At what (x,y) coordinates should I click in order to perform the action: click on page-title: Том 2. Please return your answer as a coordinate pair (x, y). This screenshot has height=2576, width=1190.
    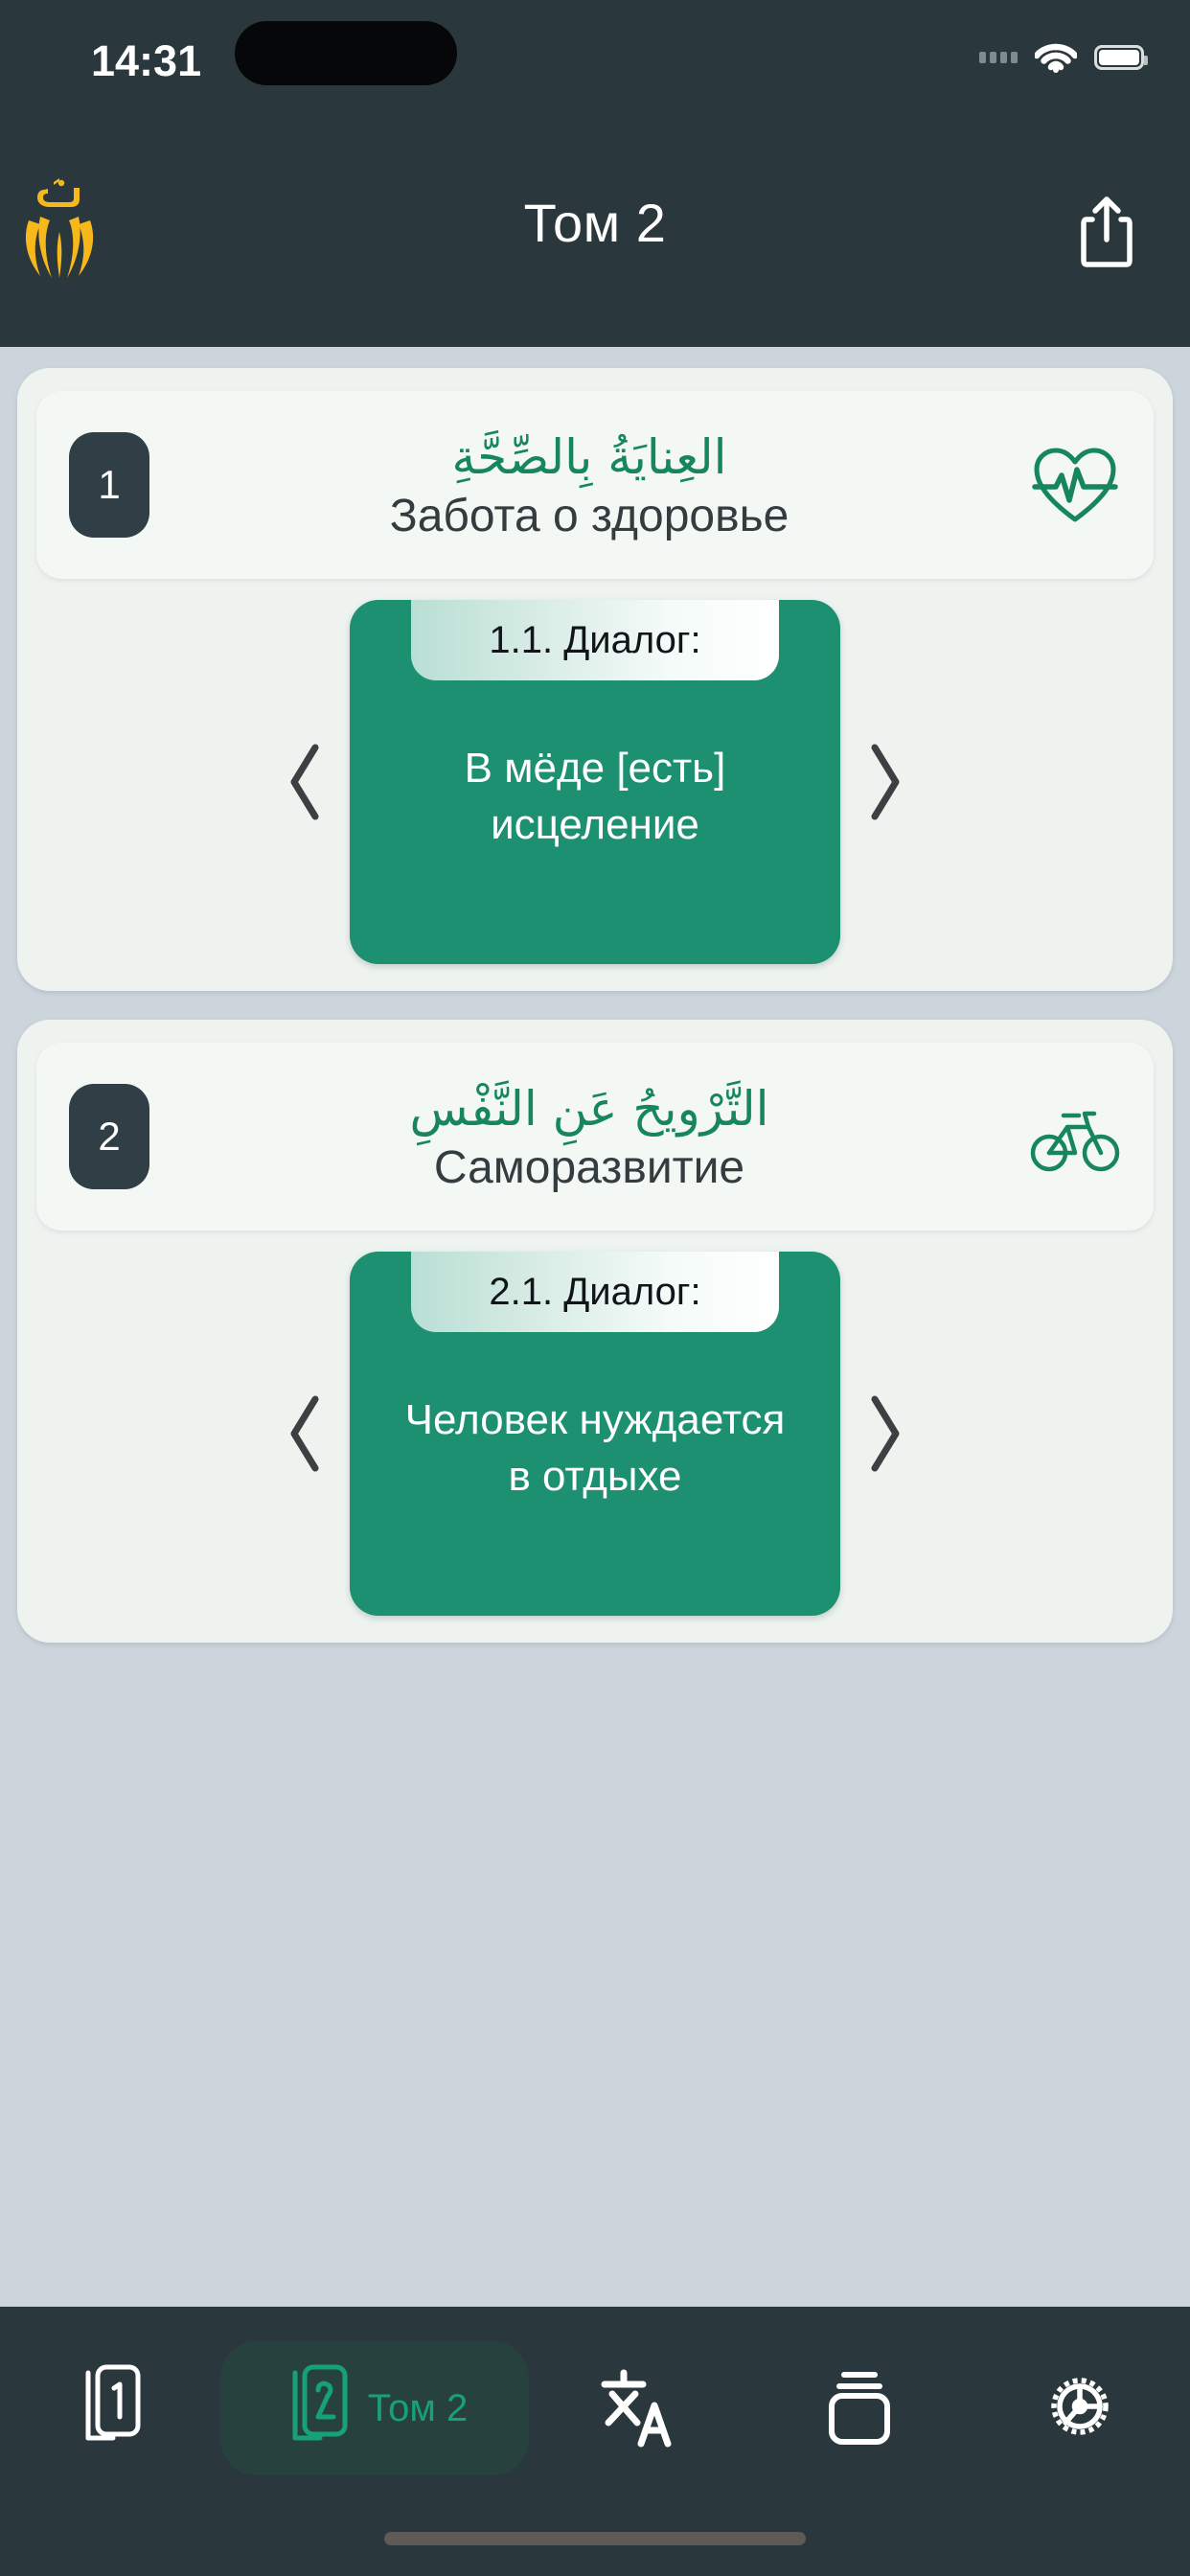
    Looking at the image, I should click on (595, 223).